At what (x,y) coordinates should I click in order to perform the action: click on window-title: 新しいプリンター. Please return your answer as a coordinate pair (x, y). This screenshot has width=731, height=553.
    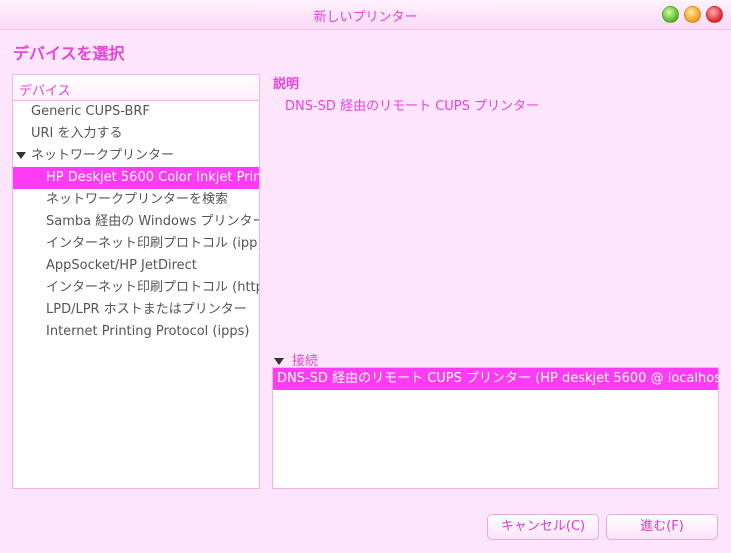
    Looking at the image, I should click on (365, 17).